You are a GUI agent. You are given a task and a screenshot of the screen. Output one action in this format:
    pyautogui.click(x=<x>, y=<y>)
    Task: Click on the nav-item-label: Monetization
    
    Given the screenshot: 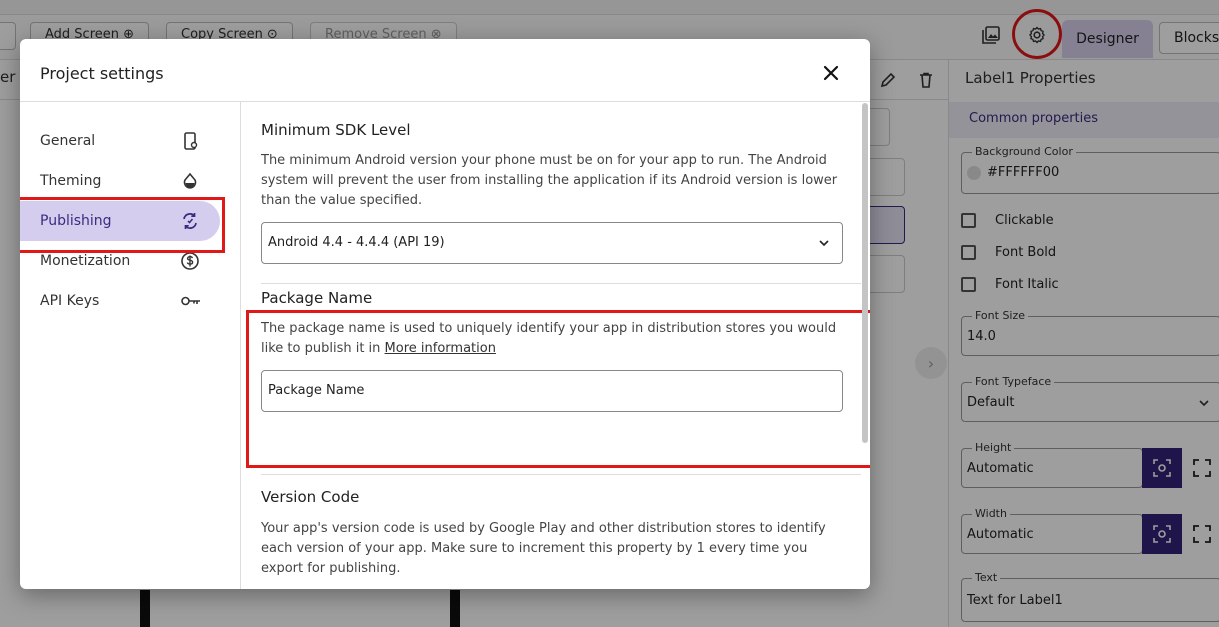 What is the action you would take?
    pyautogui.click(x=85, y=261)
    